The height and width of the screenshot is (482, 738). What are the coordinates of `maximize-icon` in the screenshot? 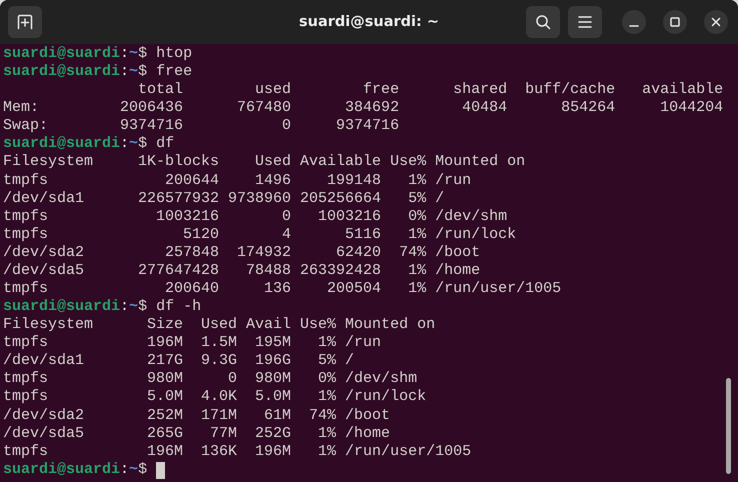 It's located at (675, 22).